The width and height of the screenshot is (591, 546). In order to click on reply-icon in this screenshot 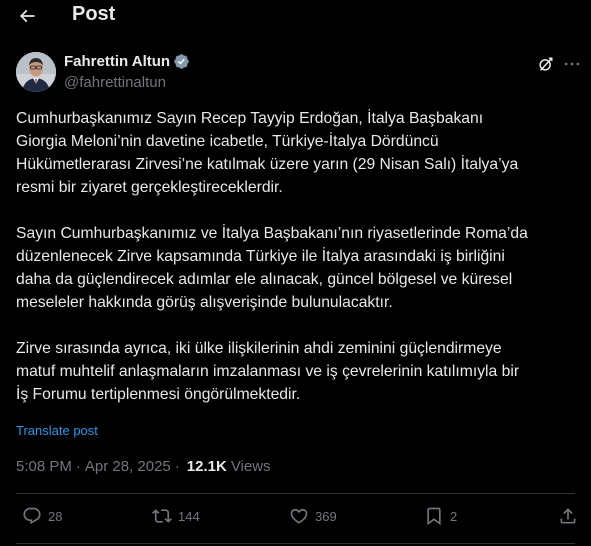, I will do `click(32, 516)`.